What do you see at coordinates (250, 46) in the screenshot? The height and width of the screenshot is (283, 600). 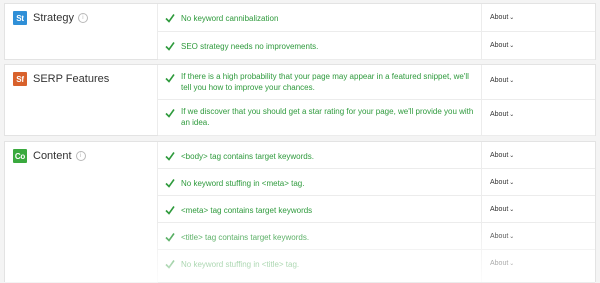 I see `check-text: SEO strategy needs no improvements.` at bounding box center [250, 46].